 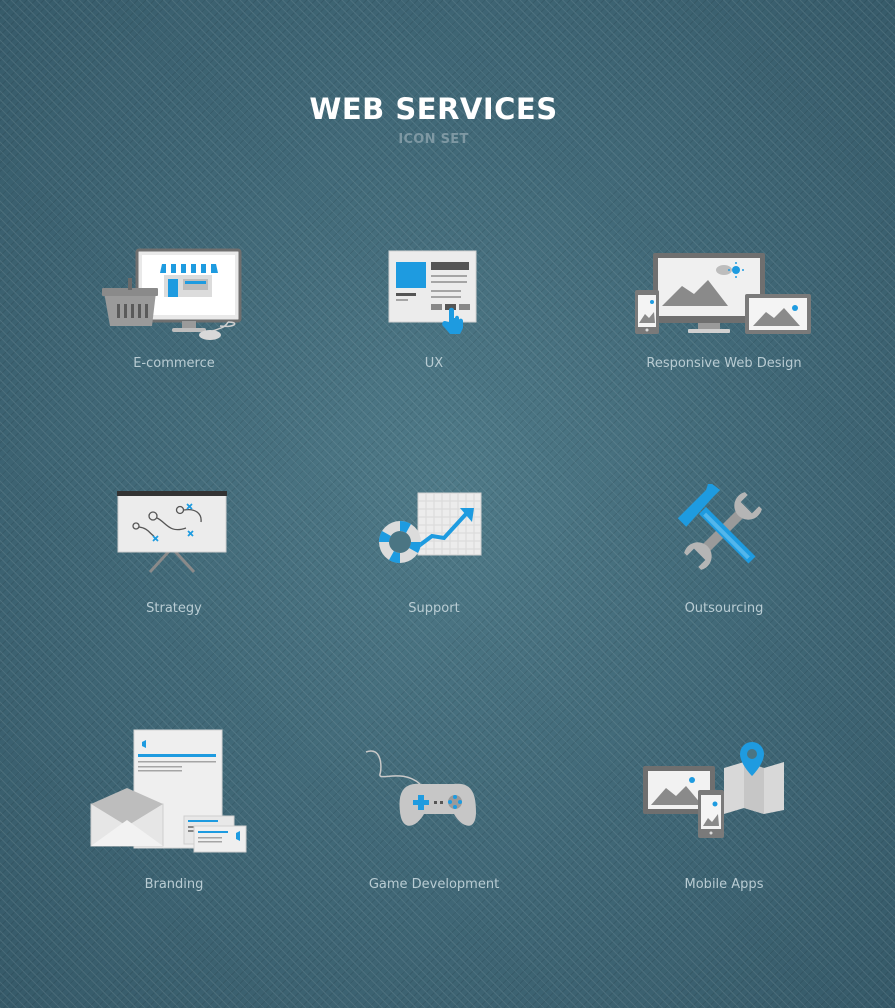 What do you see at coordinates (434, 884) in the screenshot?
I see `label-game-development: Game Development` at bounding box center [434, 884].